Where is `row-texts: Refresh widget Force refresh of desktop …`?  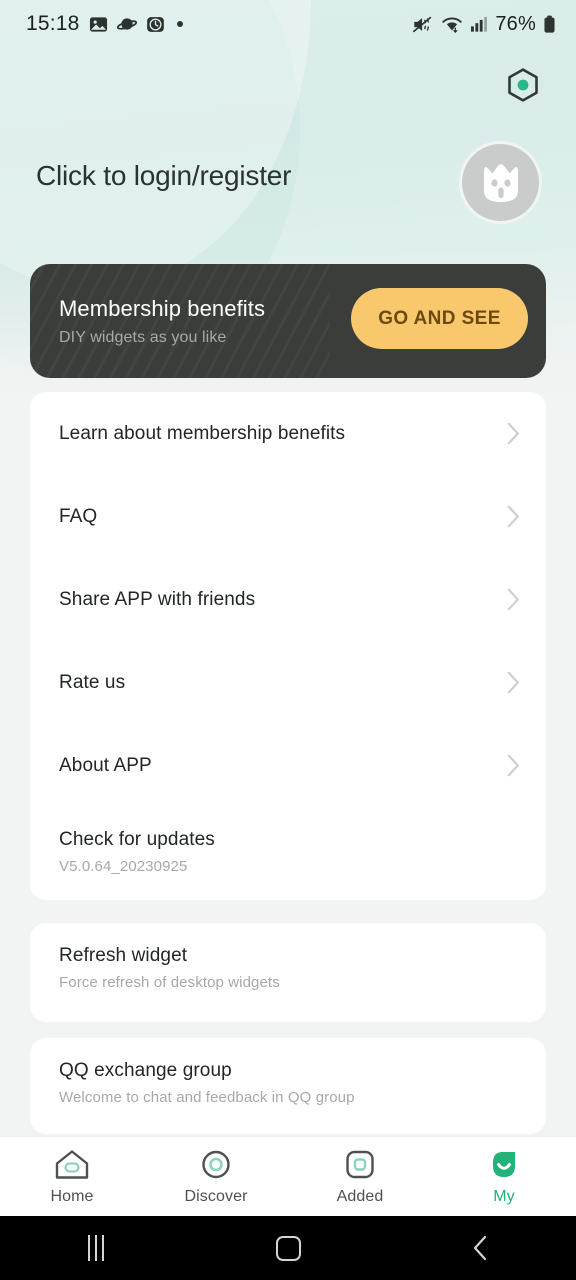
row-texts: Refresh widget Force refresh of desktop … is located at coordinates (169, 968).